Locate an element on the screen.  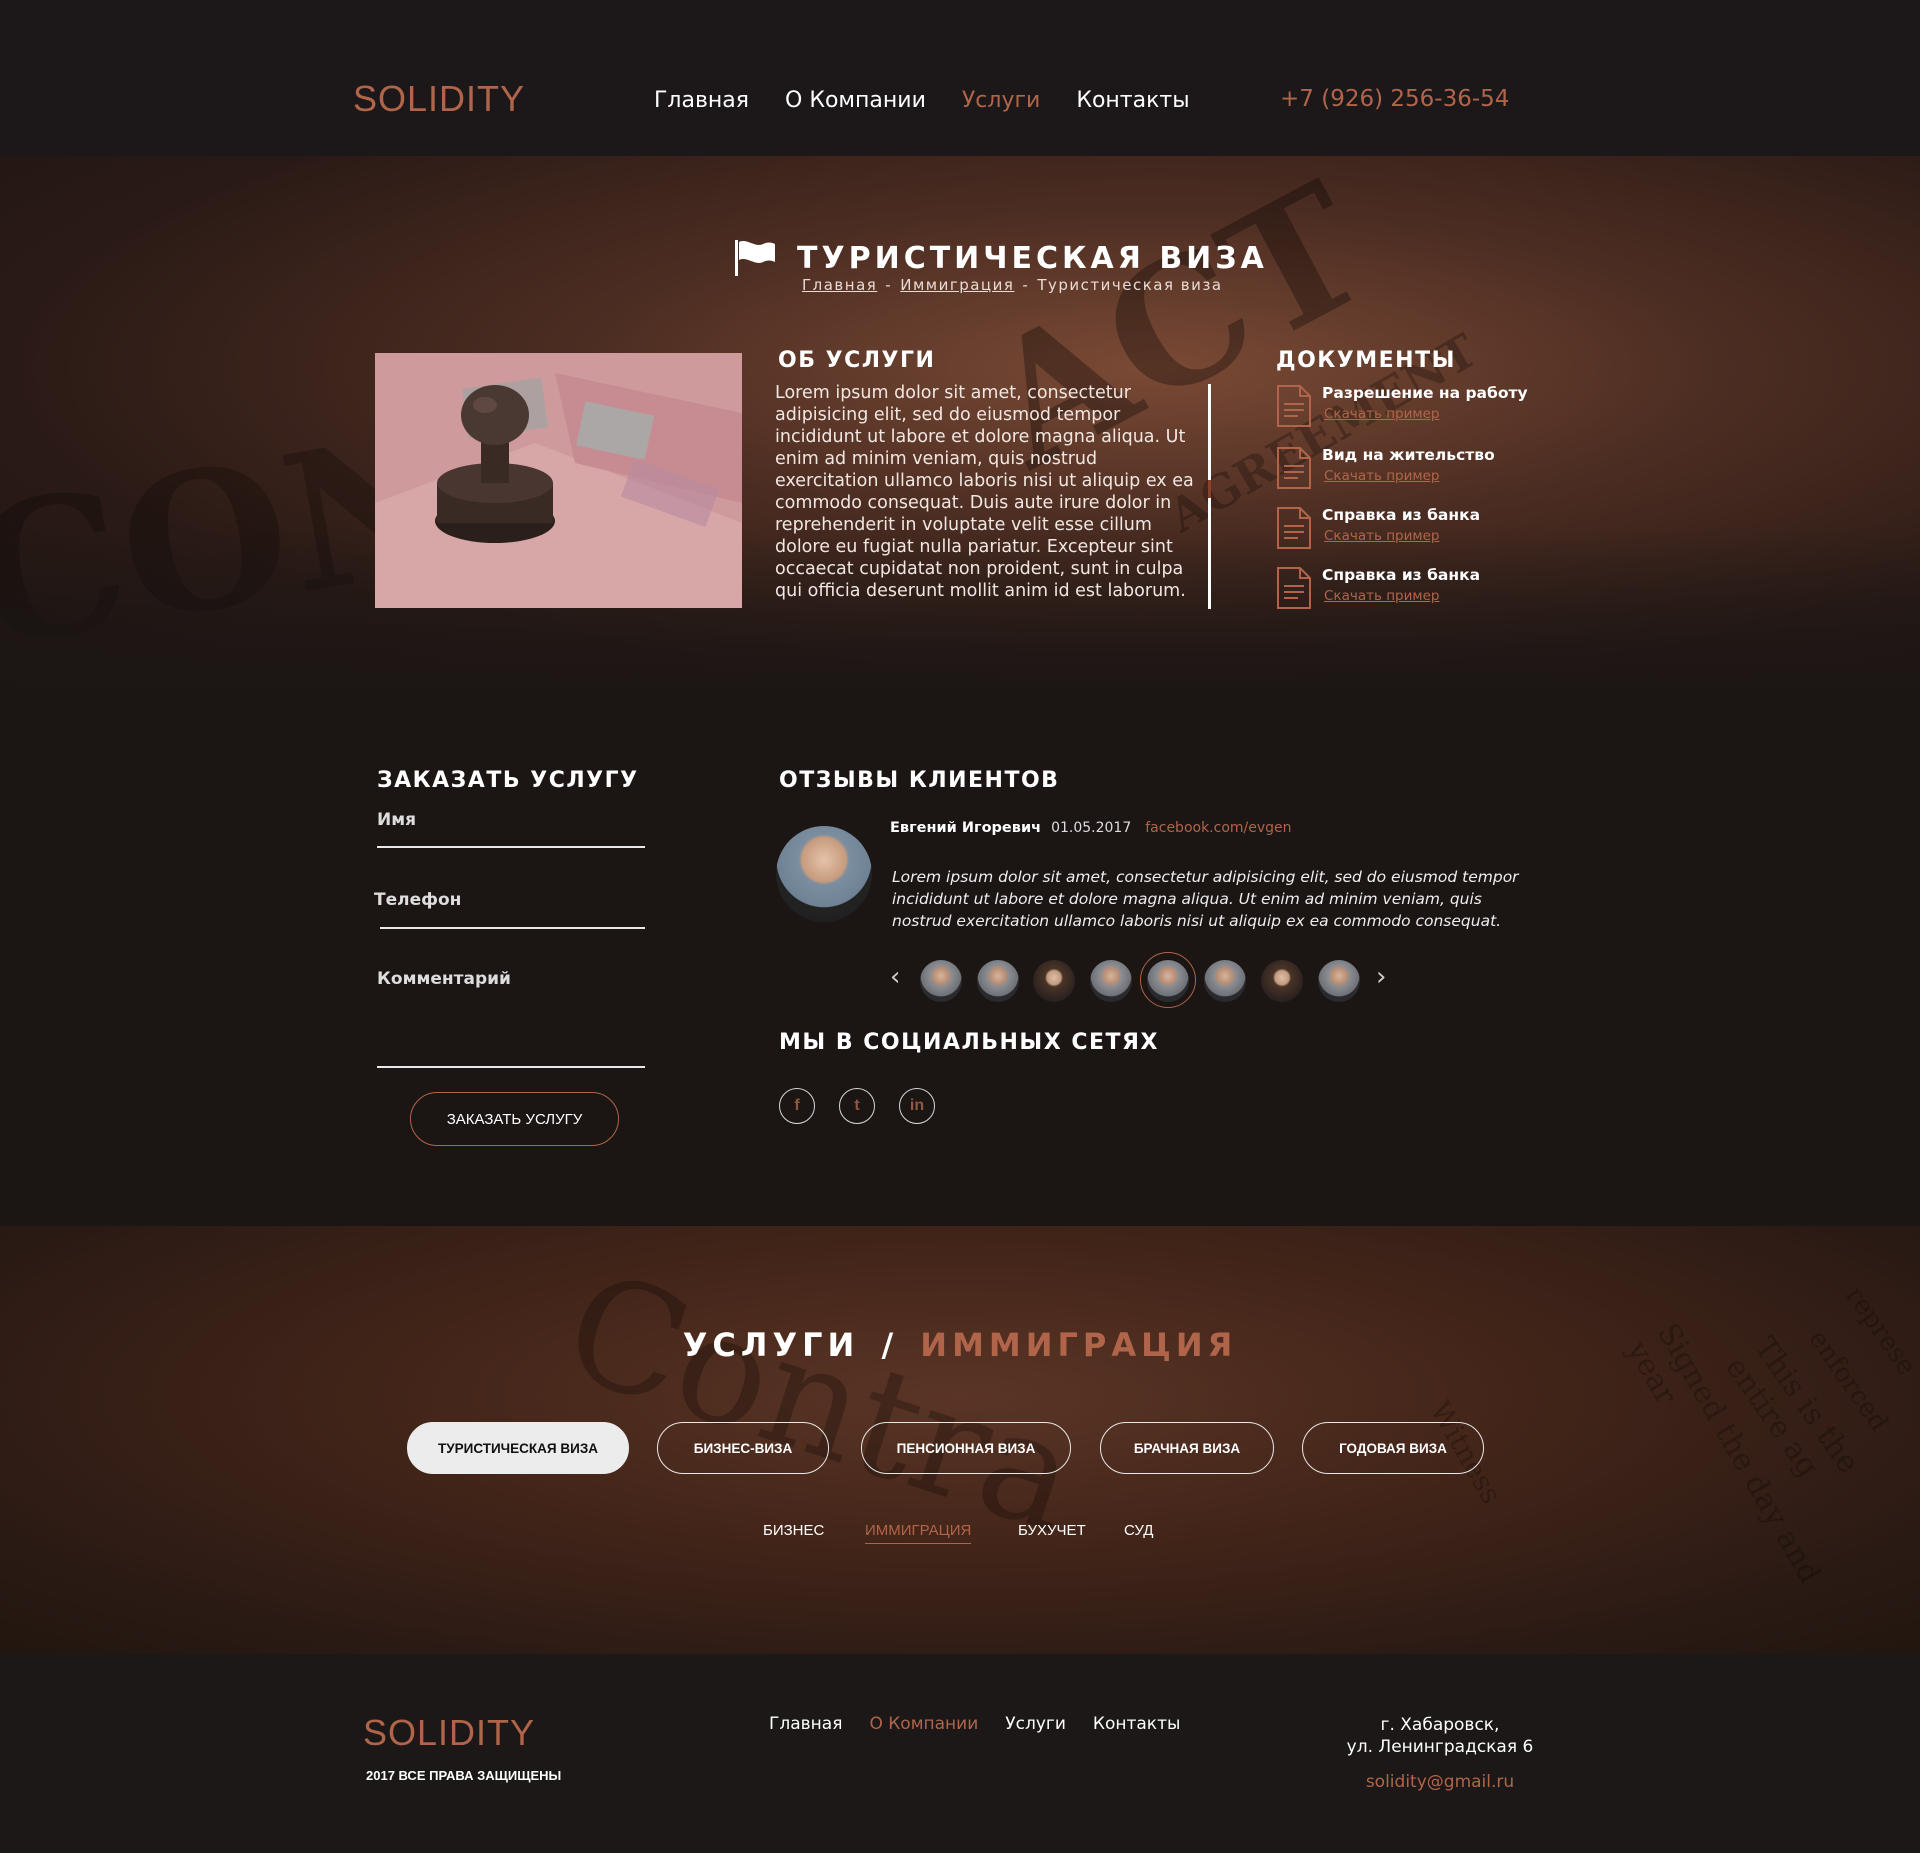
service-pill-annual-visa: ГОДОВАЯ ВИЗА is located at coordinates (1393, 1448).